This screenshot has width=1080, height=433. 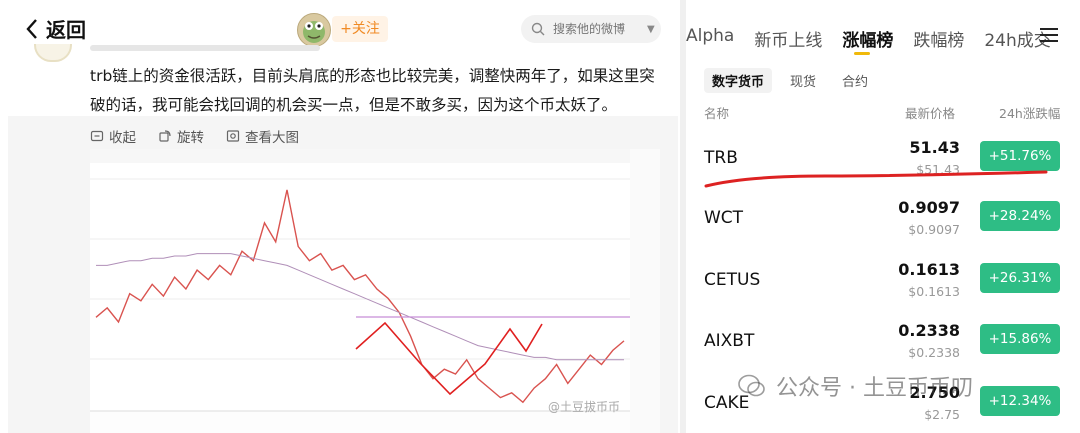 I want to click on image-toolbar: 收起 旋转 查看大图, so click(x=194, y=136).